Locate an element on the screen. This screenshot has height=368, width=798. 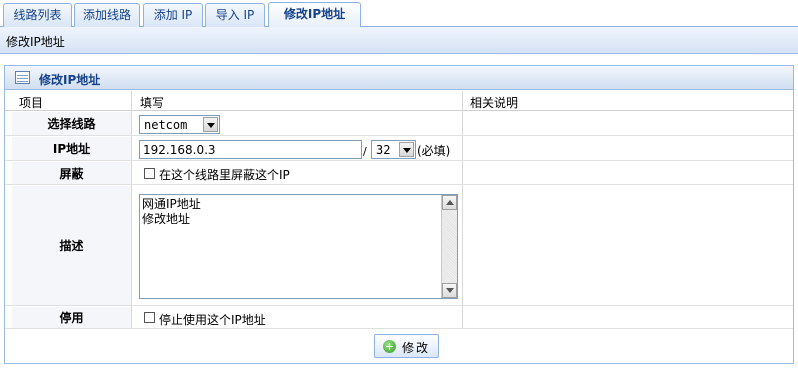
shield-checkbox-label: 在这个线路里屏蔽这个IP is located at coordinates (224, 175).